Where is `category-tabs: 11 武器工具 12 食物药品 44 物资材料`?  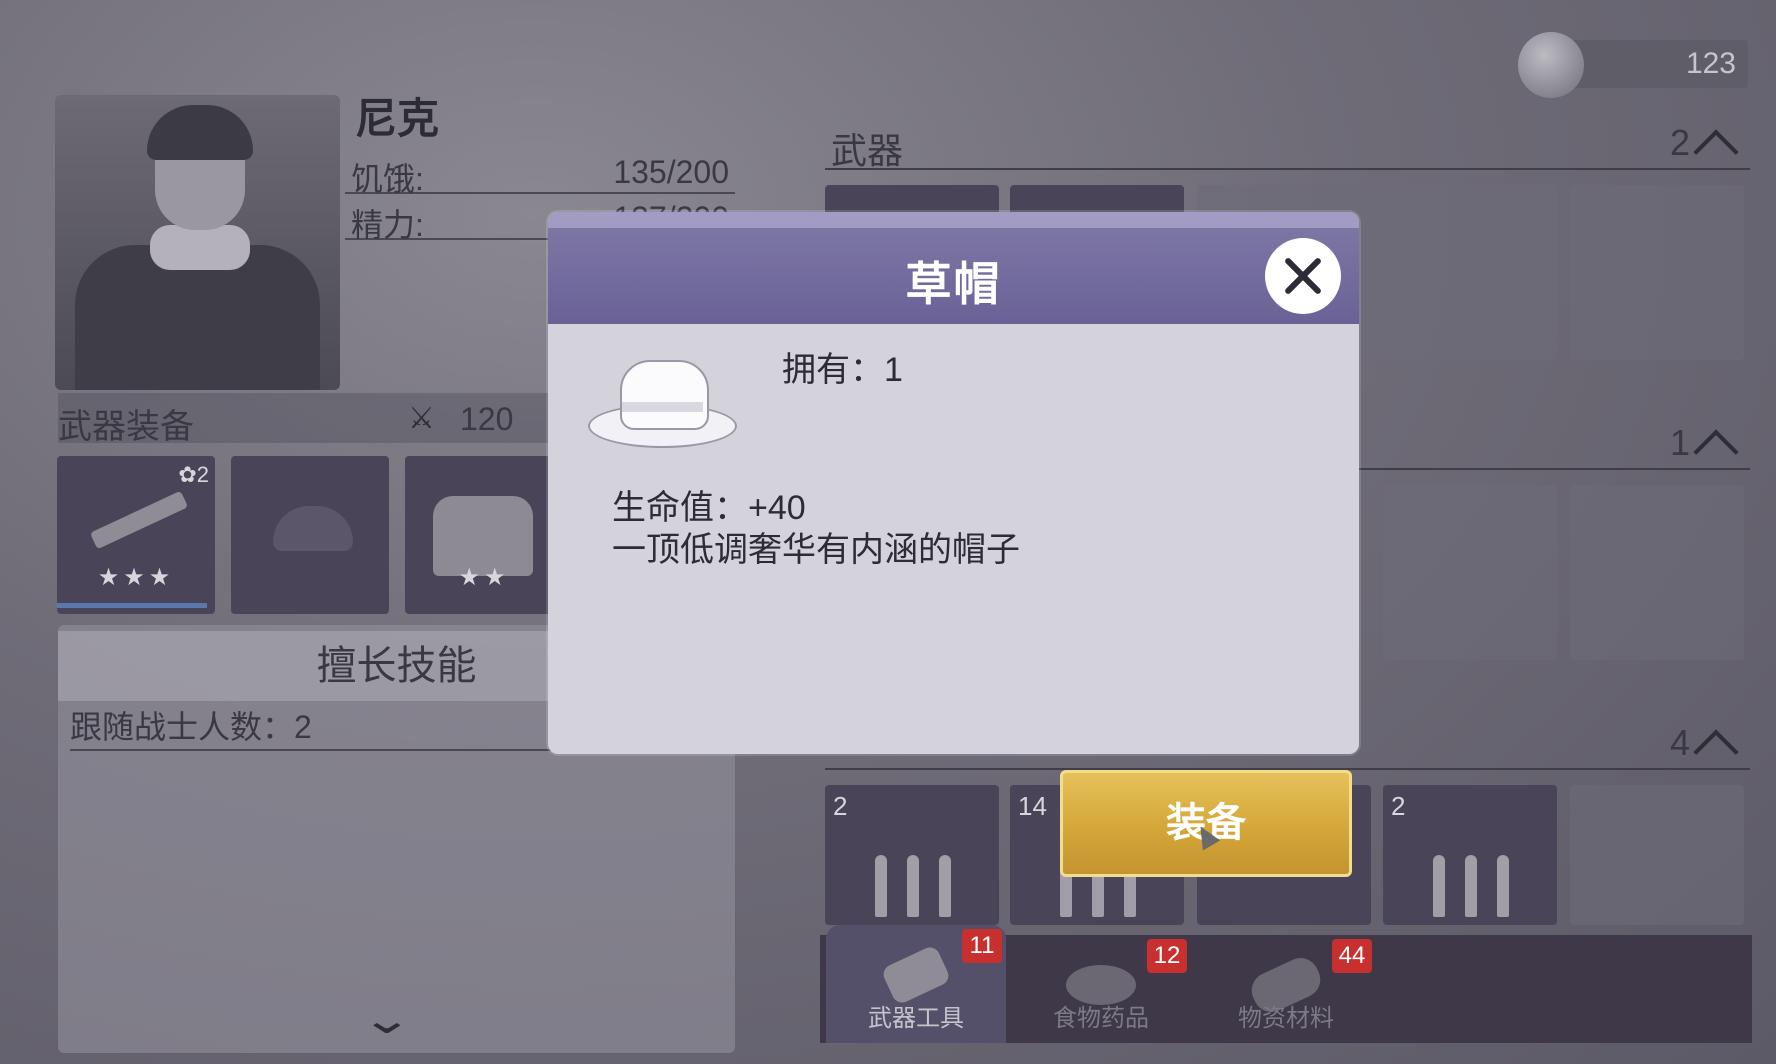
category-tabs: 11 武器工具 12 食物药品 44 物资材料 is located at coordinates (1286, 984).